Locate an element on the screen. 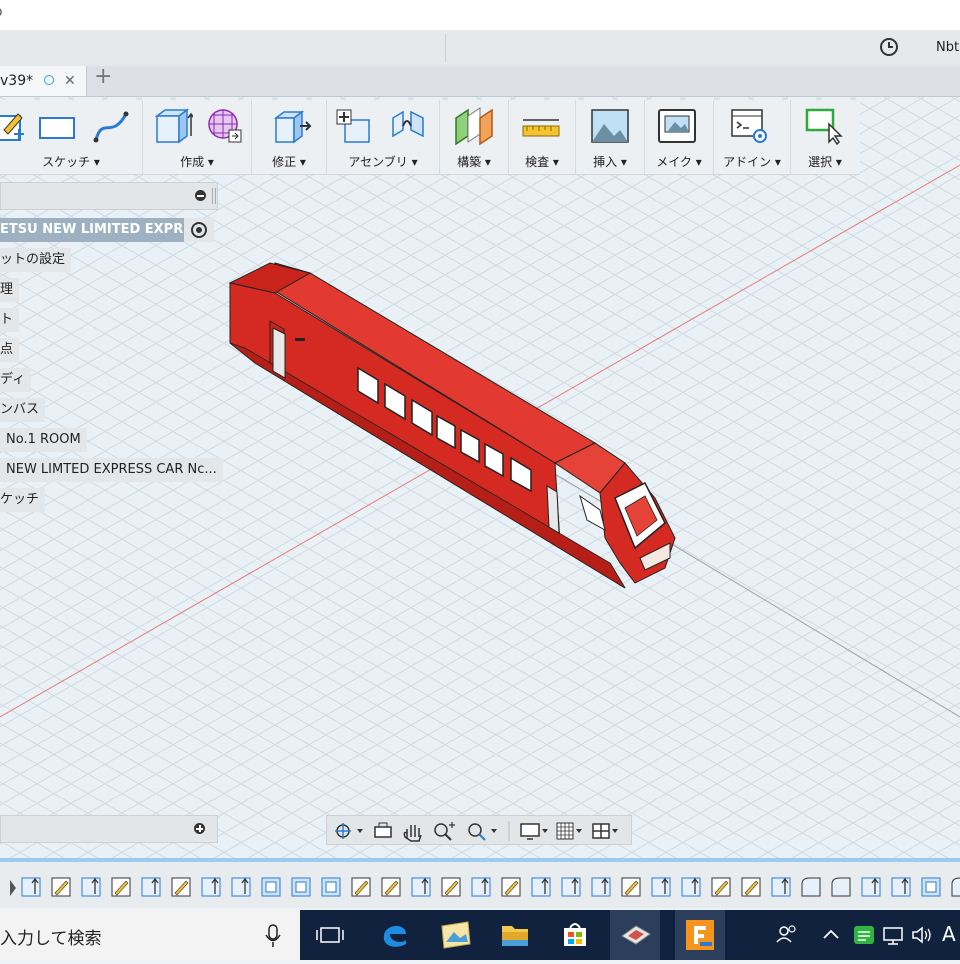 The image size is (960, 964). comments-panel-bar is located at coordinates (109, 829).